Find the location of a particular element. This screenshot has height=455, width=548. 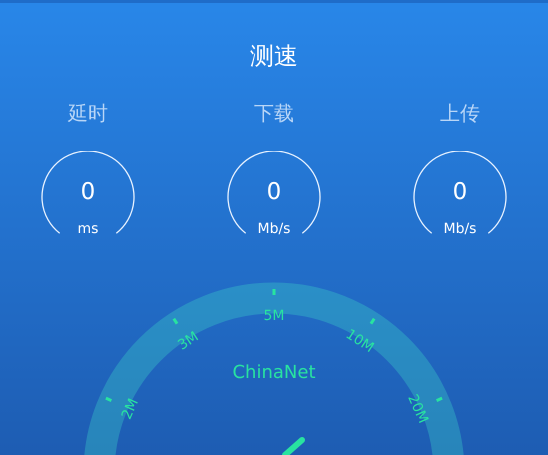

scale-label: 3M is located at coordinates (188, 341).